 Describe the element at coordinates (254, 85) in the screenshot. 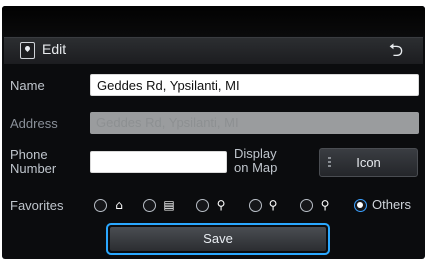

I see `name-field: Geddes Rd, Ypsilanti, MI` at that location.